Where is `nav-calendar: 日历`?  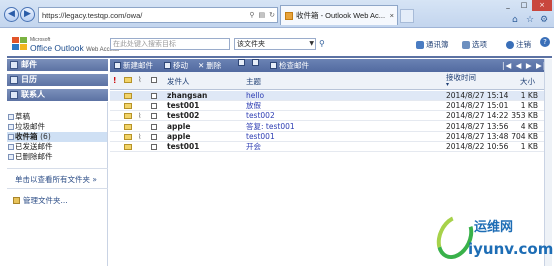
nav-calendar: 日历 is located at coordinates (57, 80).